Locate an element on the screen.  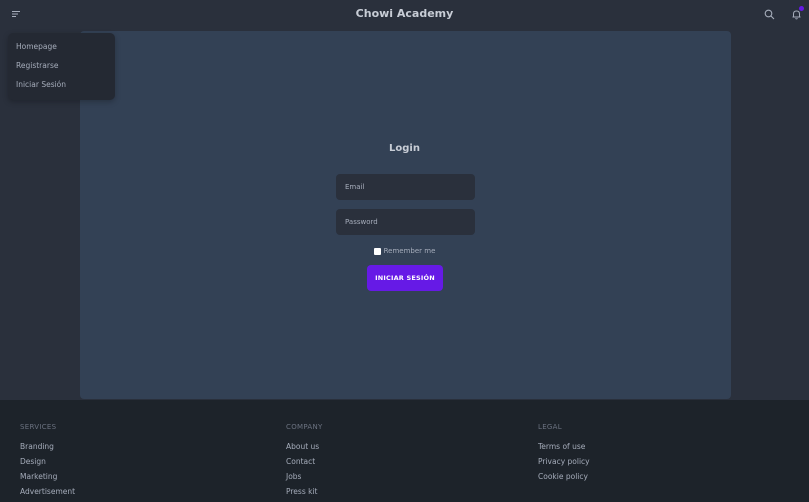
nav-dropdown-menu: Homepage Registrarse Iniciar Sesión is located at coordinates (61, 66).